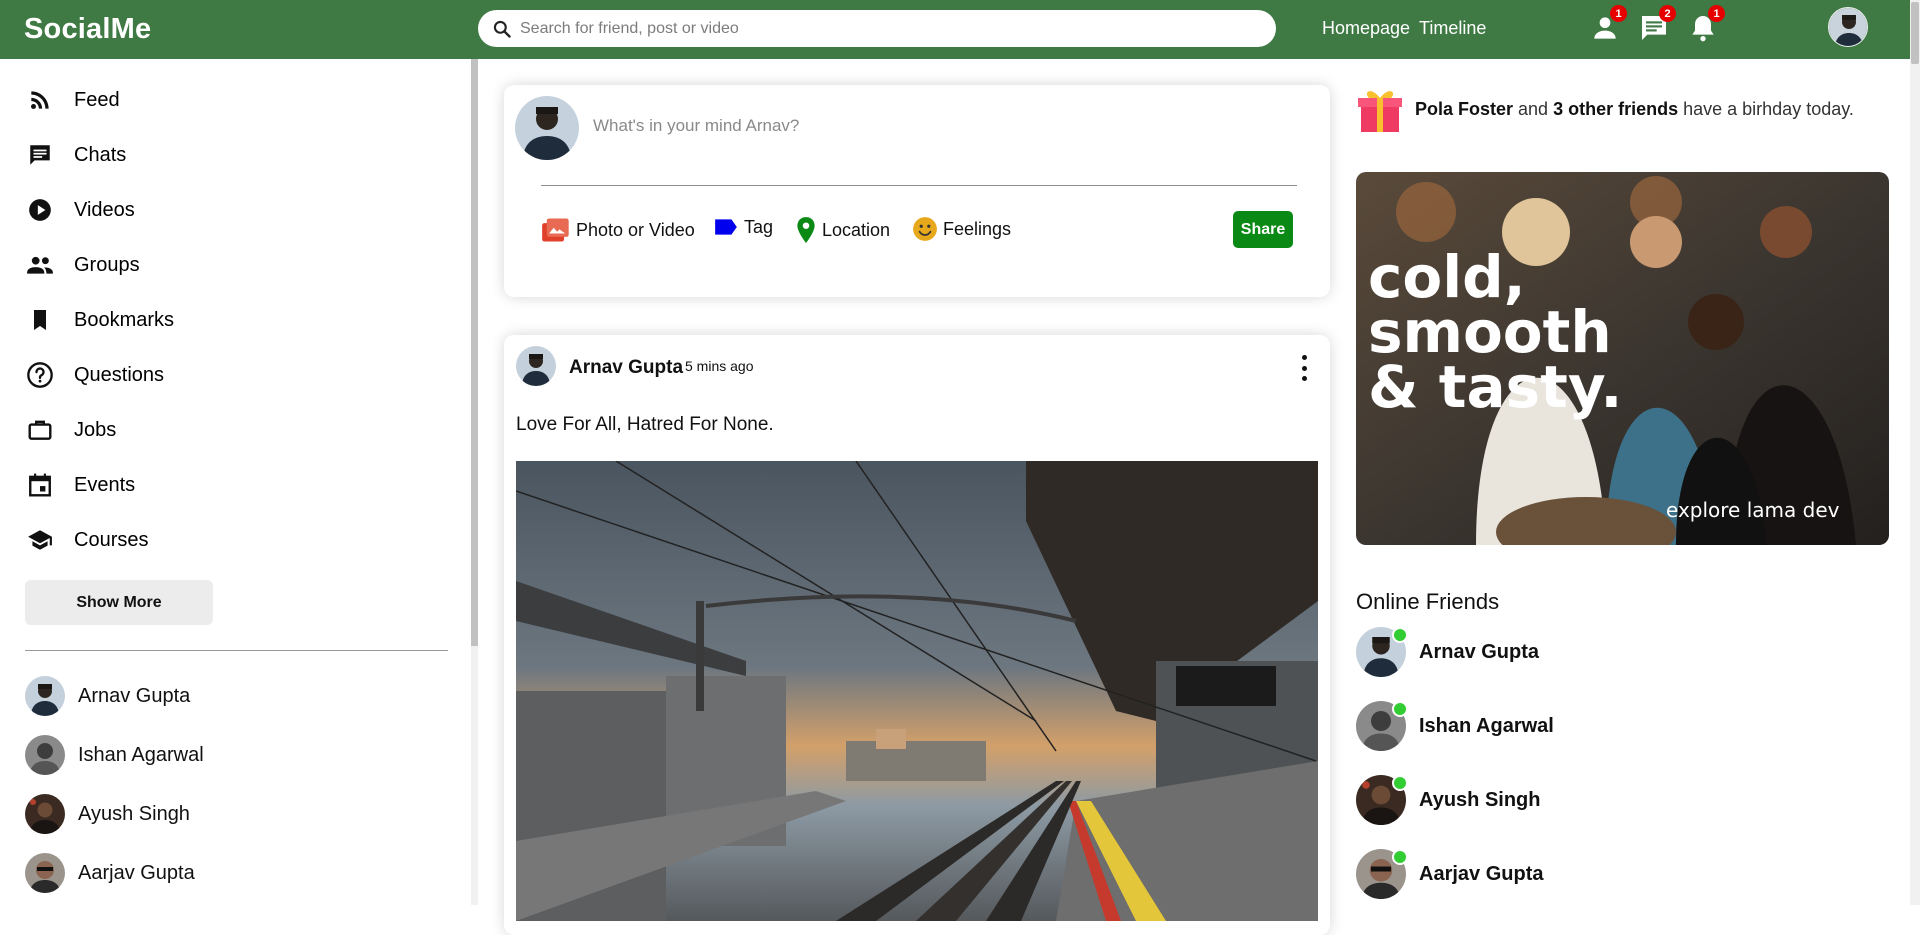 The width and height of the screenshot is (1920, 935). I want to click on school-icon, so click(40, 540).